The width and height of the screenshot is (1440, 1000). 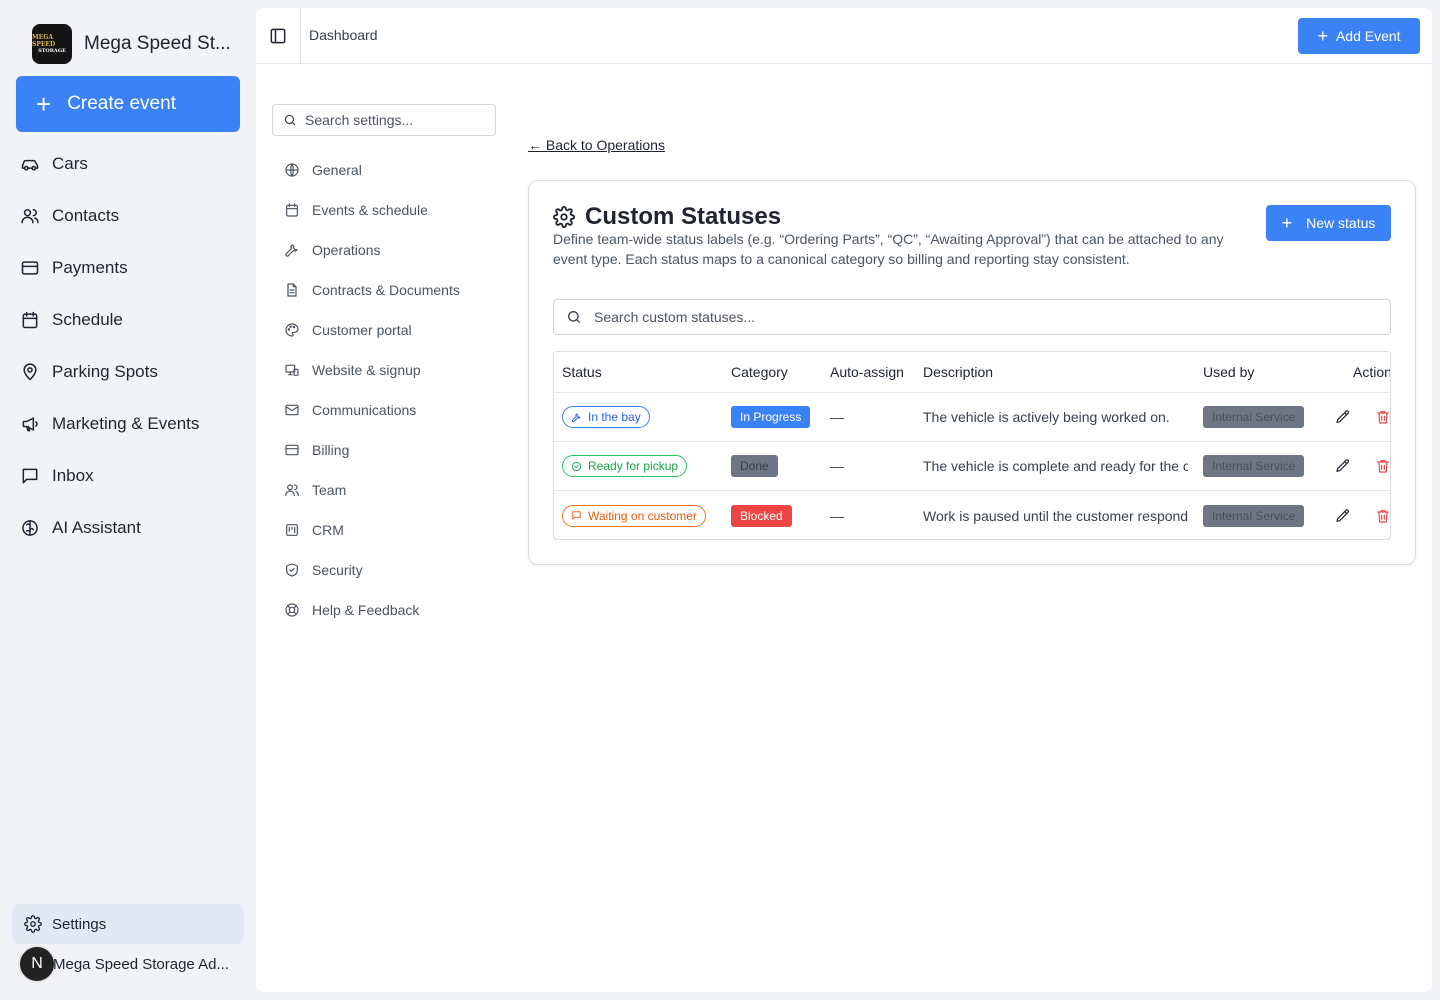 What do you see at coordinates (394, 170) in the screenshot?
I see `settings-nav-general: General` at bounding box center [394, 170].